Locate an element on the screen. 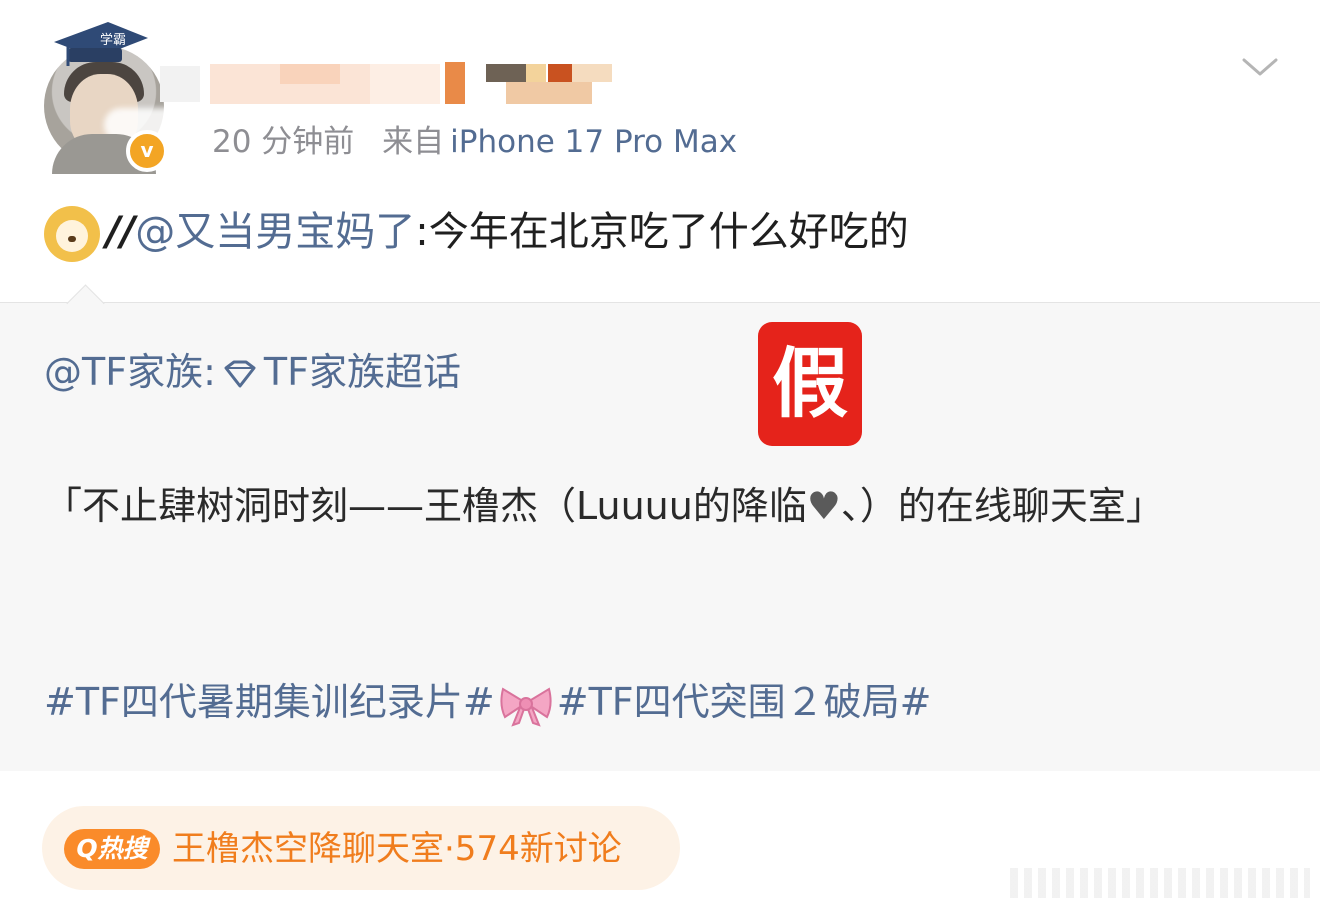  hot-search-badge: Q热搜 is located at coordinates (112, 849).